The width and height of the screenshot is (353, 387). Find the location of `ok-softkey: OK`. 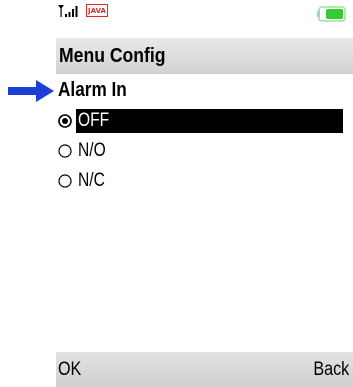

ok-softkey: OK is located at coordinates (71, 369).